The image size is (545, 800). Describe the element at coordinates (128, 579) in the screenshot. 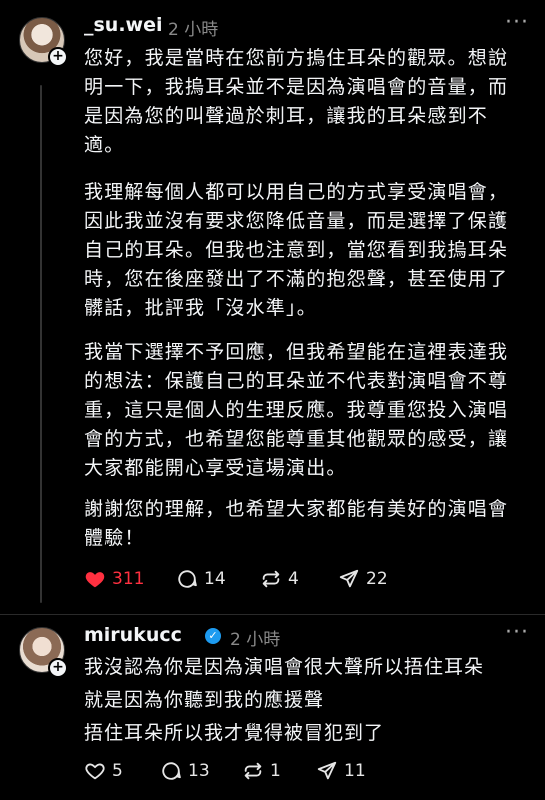

I see `like-count: 311` at that location.